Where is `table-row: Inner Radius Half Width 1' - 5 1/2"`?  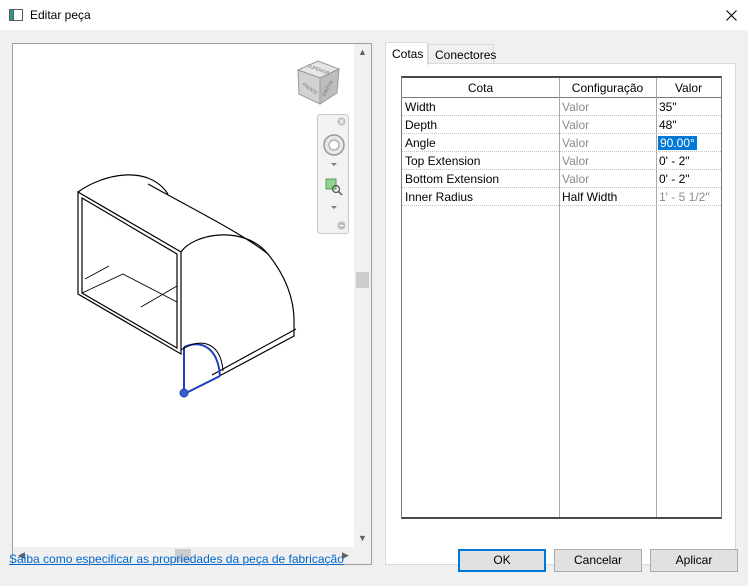
table-row: Inner Radius Half Width 1' - 5 1/2" is located at coordinates (561, 197).